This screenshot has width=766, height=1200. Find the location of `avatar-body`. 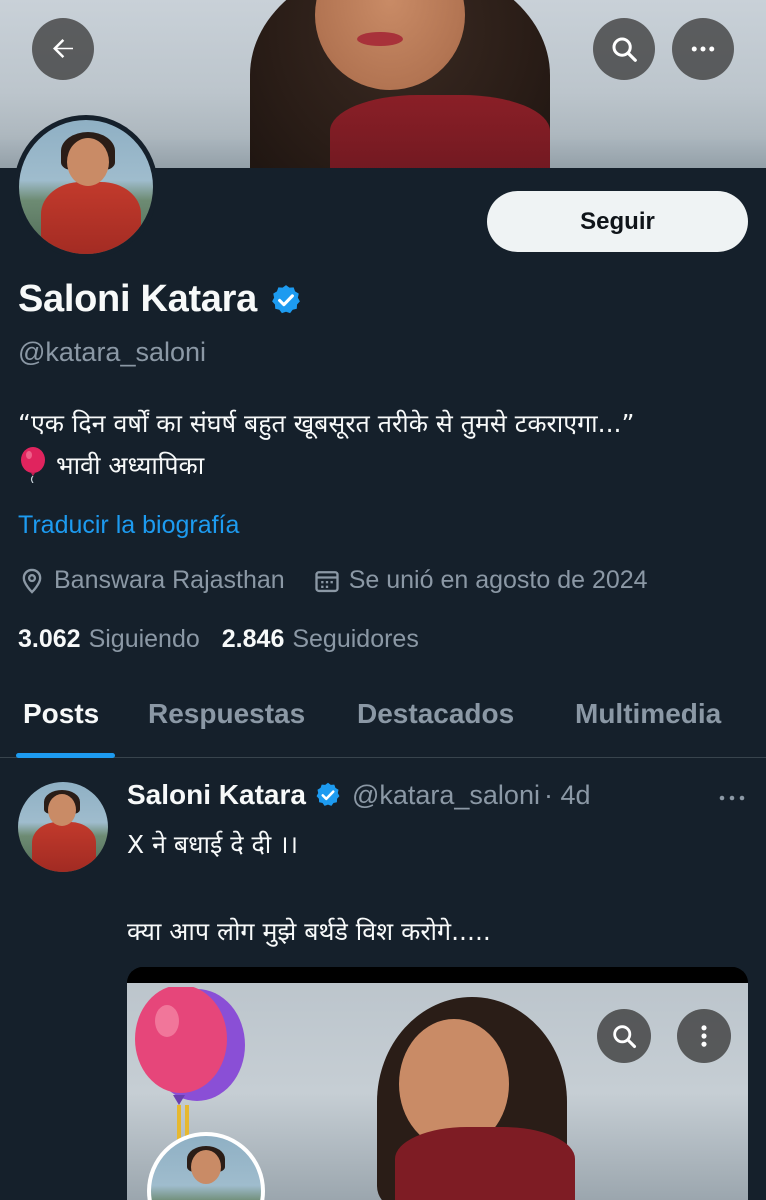

avatar-body is located at coordinates (91, 218).